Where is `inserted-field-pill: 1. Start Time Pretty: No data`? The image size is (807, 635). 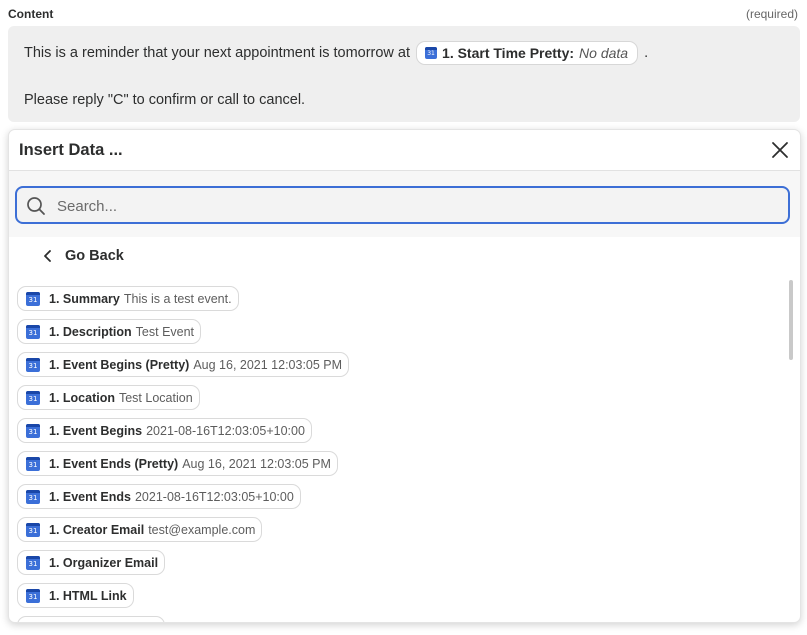 inserted-field-pill: 1. Start Time Pretty: No data is located at coordinates (527, 53).